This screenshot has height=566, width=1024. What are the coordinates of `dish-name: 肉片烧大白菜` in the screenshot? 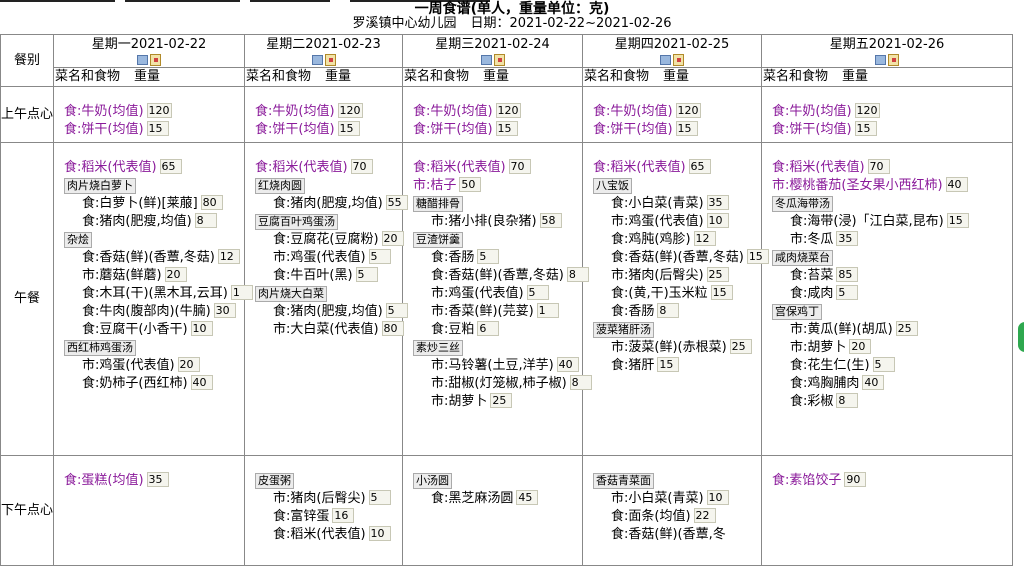 It's located at (291, 294).